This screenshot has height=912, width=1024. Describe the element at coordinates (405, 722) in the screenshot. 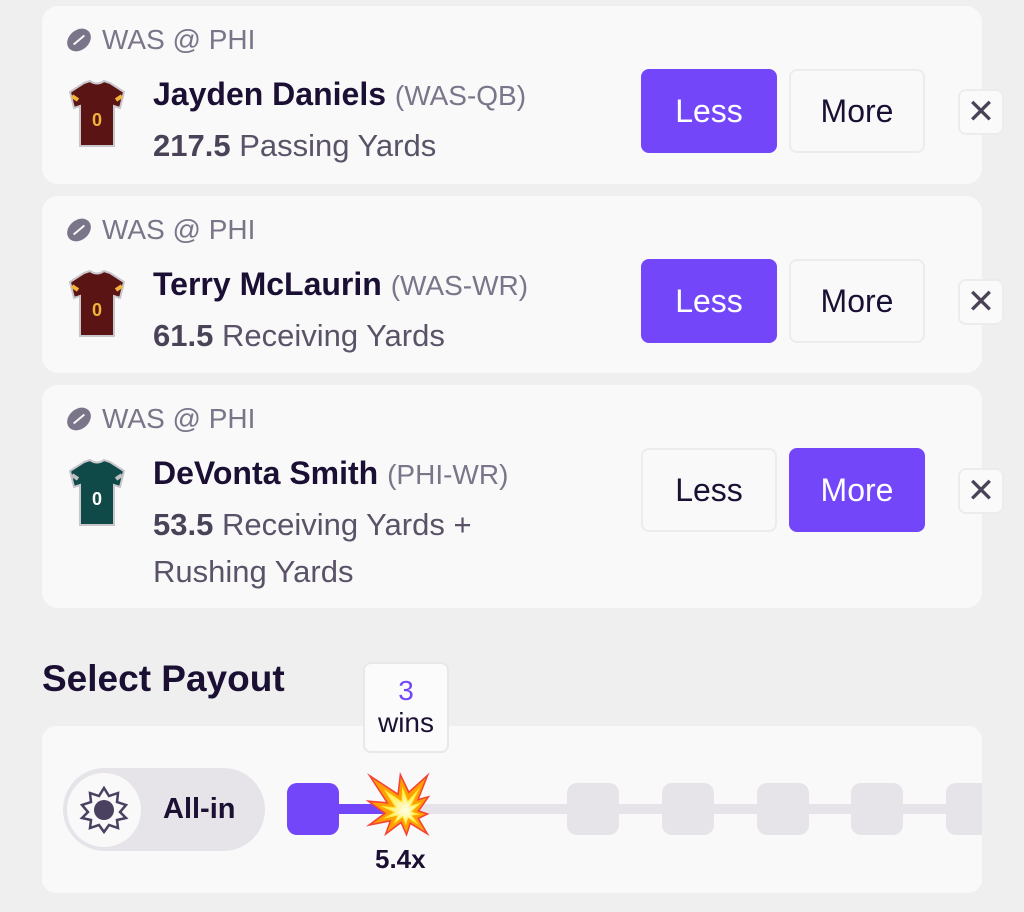

I see `wins-label: wins` at that location.